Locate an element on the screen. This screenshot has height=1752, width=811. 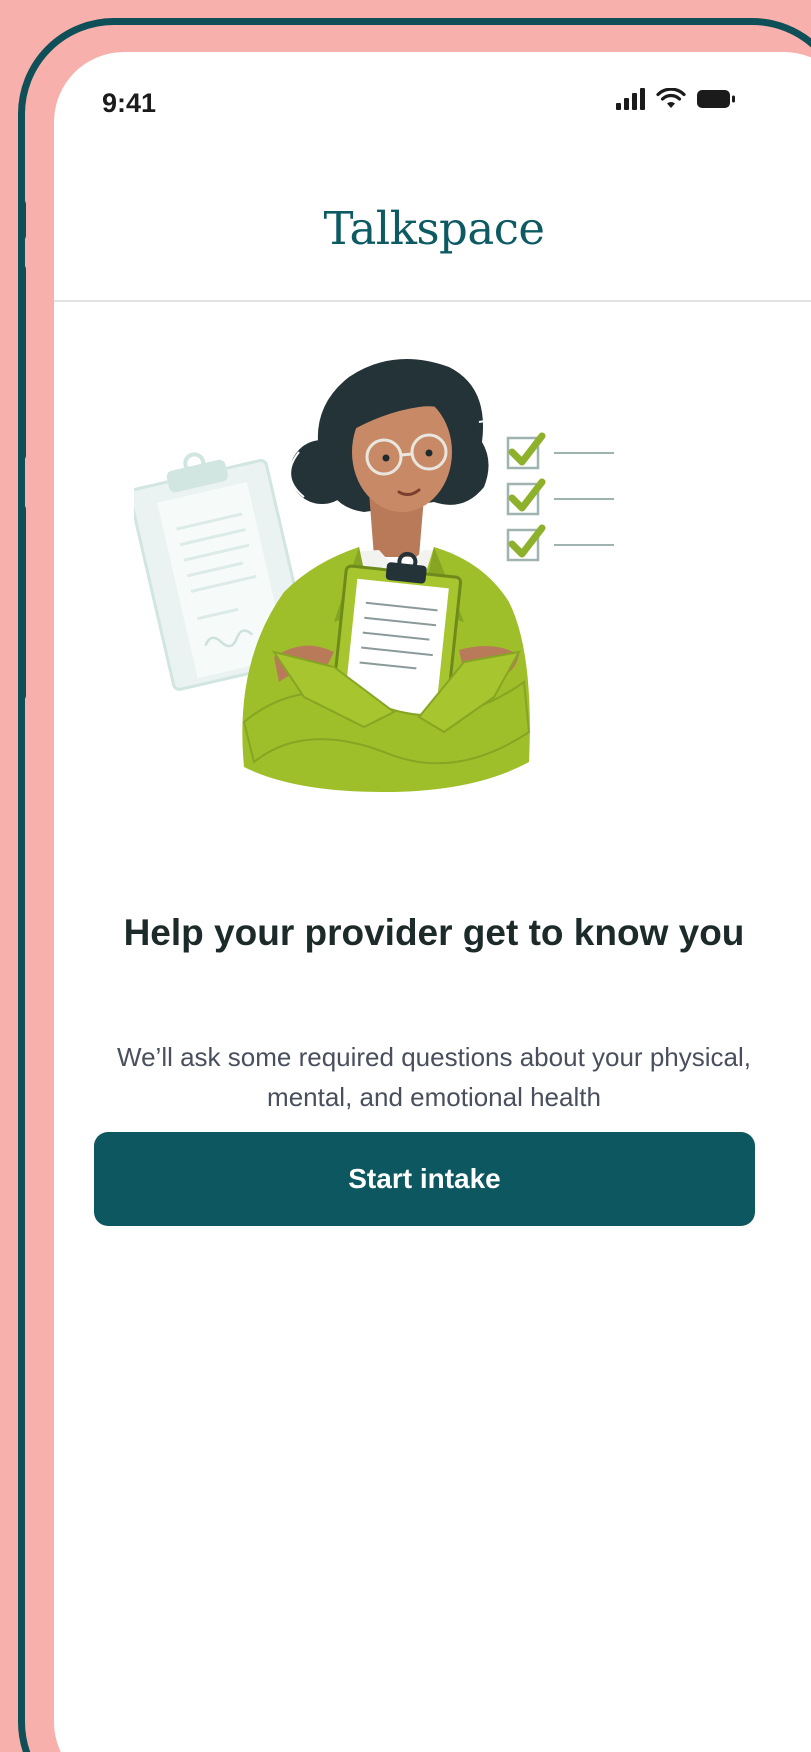
status-icons is located at coordinates (676, 99).